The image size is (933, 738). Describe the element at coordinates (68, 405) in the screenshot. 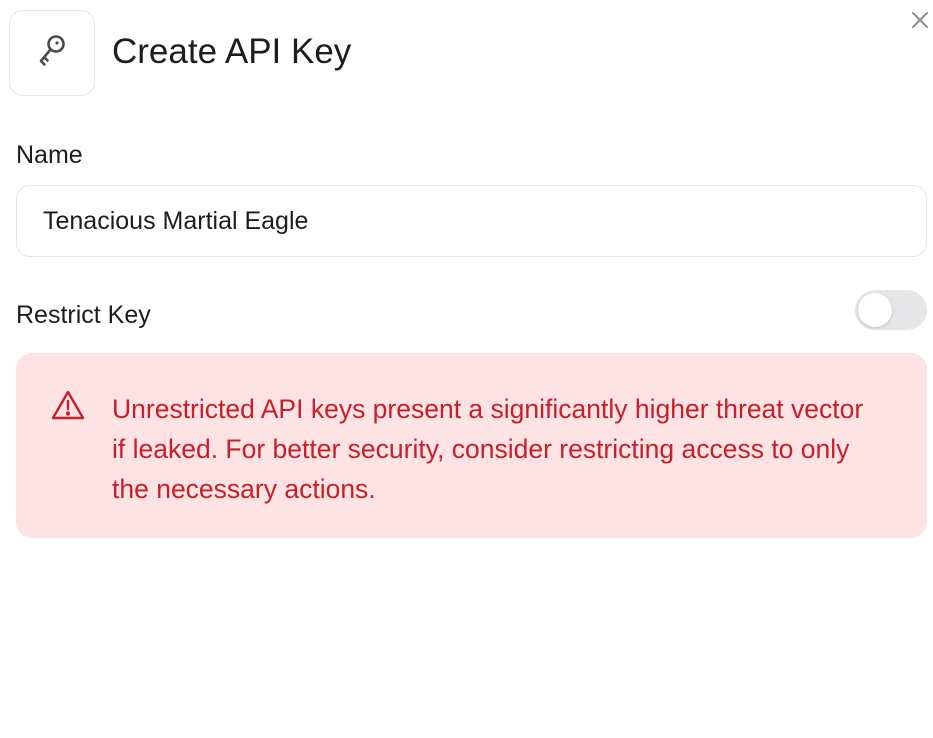

I see `warning-triangle-icon` at that location.